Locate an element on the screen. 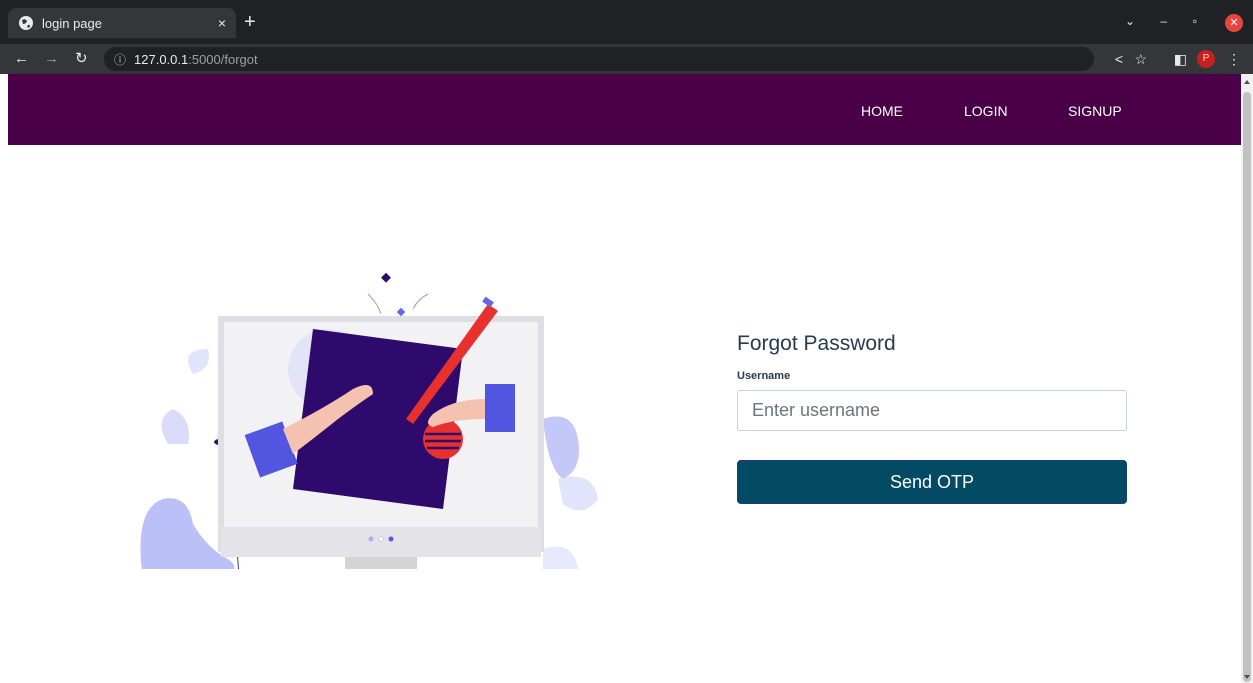 Image resolution: width=1253 pixels, height=683 pixels. url-host: 127.0.0.1 is located at coordinates (161, 59).